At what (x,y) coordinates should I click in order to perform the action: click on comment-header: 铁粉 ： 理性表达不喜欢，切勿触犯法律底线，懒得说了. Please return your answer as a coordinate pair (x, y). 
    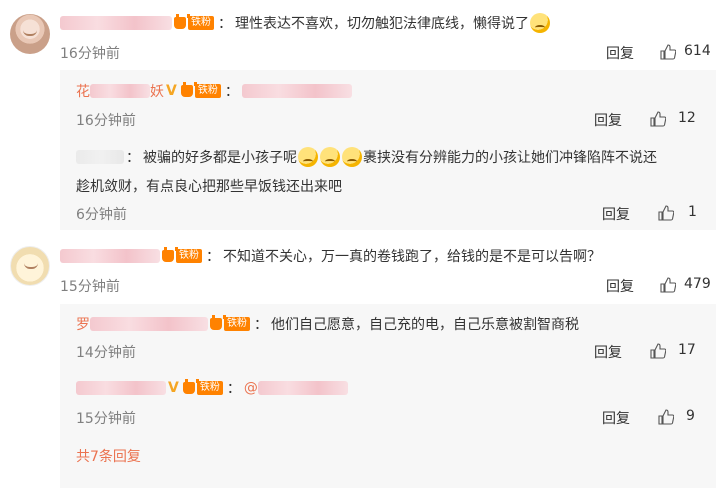
    Looking at the image, I should click on (305, 23).